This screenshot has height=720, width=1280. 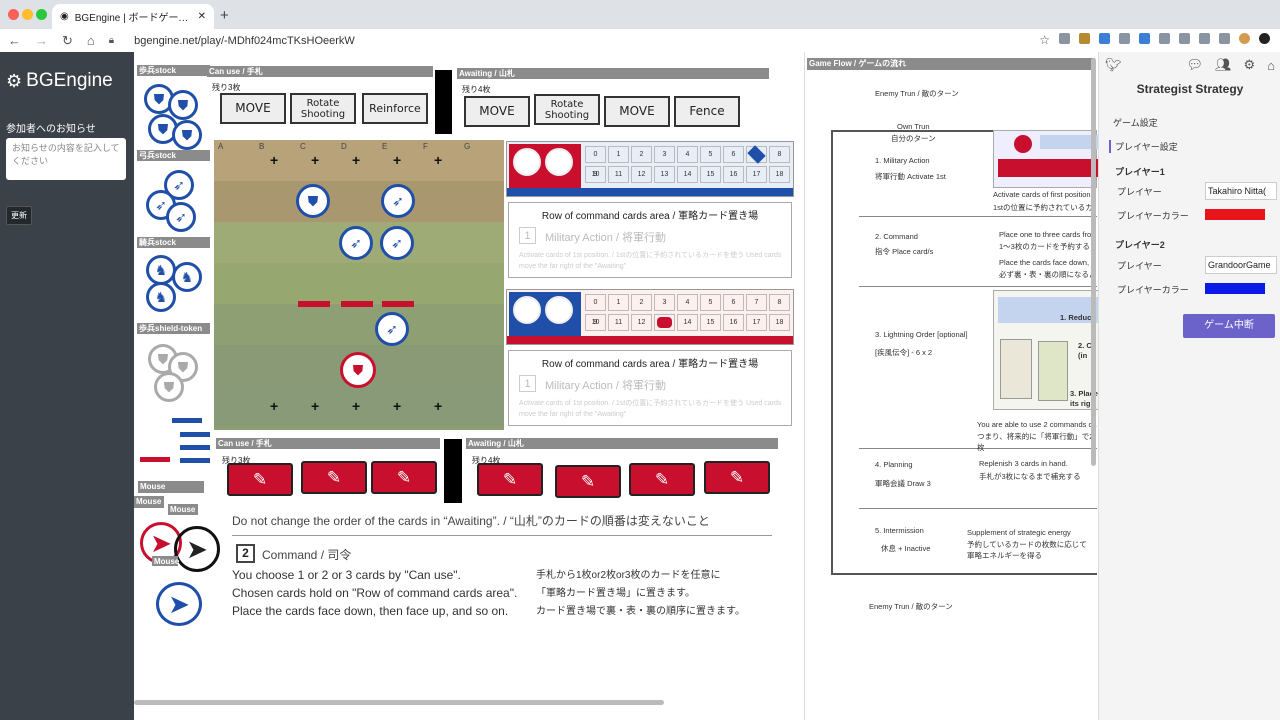 I want to click on player1-color-swatch, so click(x=1235, y=214).